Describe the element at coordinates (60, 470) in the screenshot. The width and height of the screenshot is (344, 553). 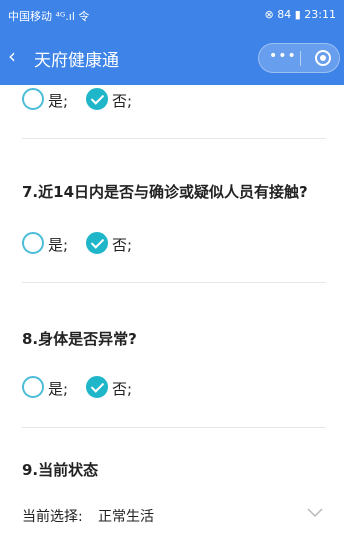
I see `question-title: 9.当前状态` at that location.